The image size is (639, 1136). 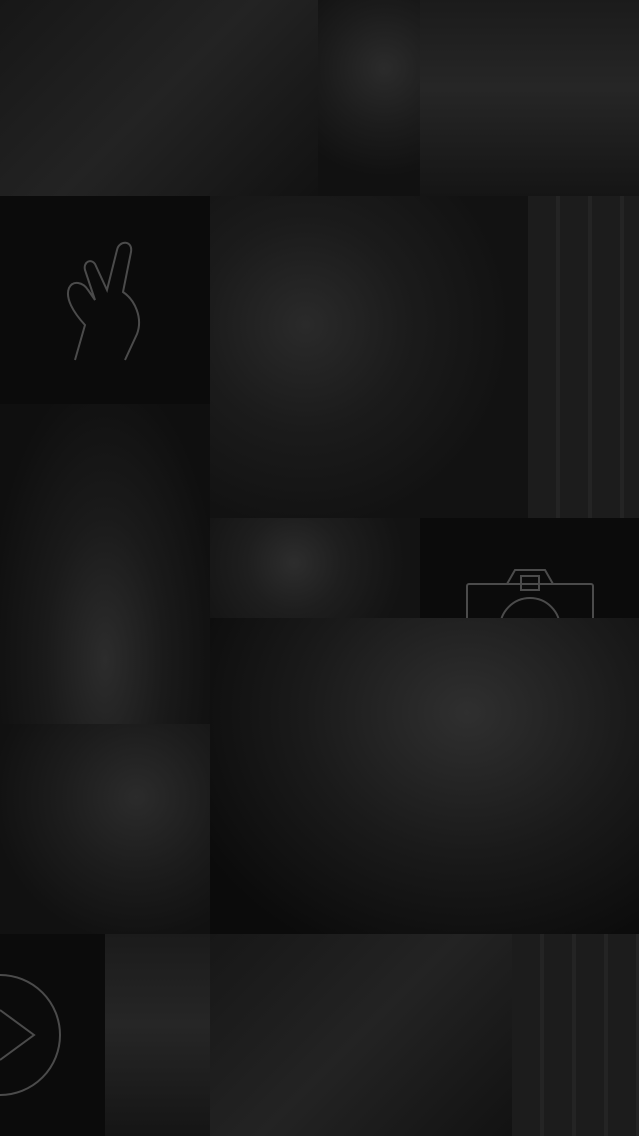 I want to click on photo-sneakers, so click(x=159, y=98).